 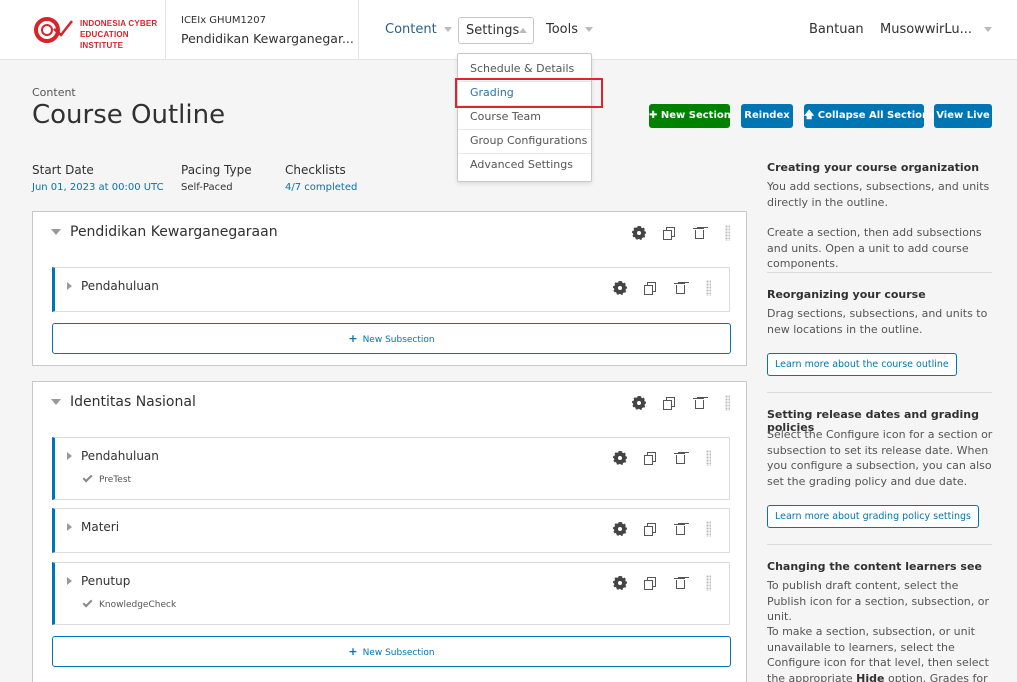 What do you see at coordinates (811, 115) in the screenshot?
I see `arrow-up-icon: 🡅` at bounding box center [811, 115].